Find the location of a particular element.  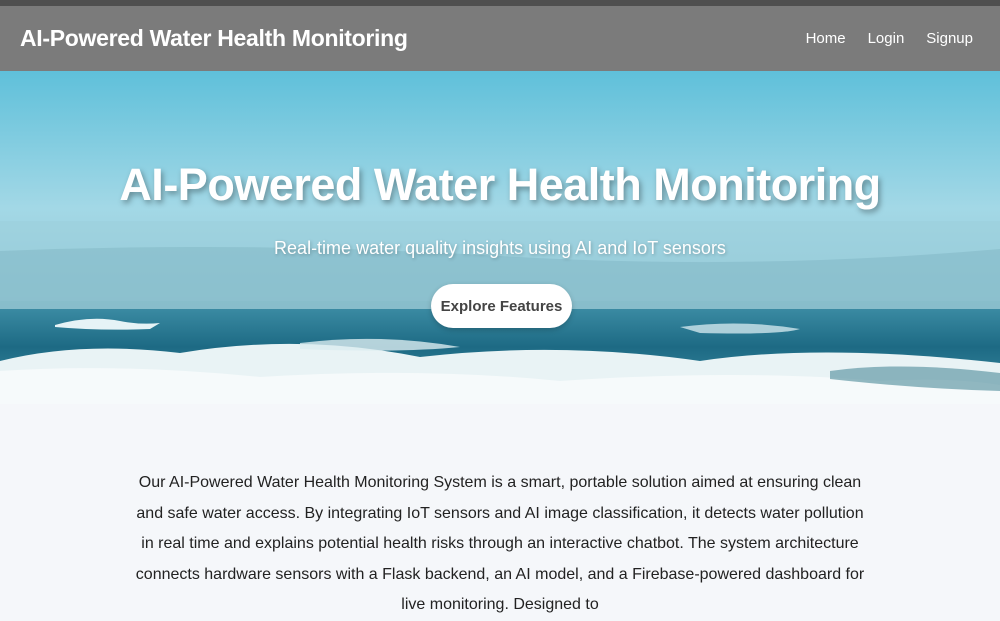

nav-links: Home Login Signup is located at coordinates (889, 38).